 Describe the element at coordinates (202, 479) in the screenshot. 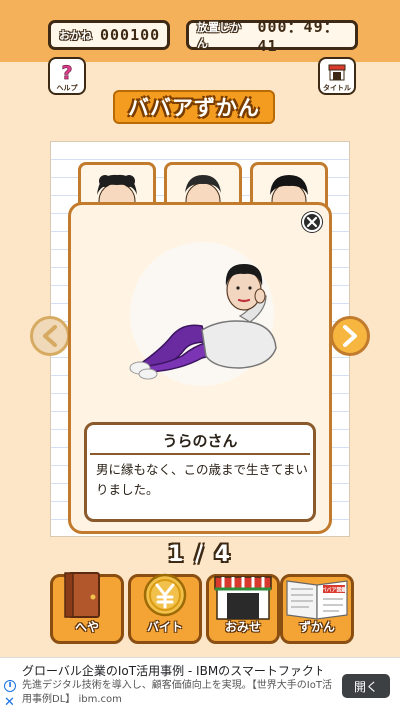

I see `character-description: 男に縁もなく、この歳まで生きてまいりました。` at that location.